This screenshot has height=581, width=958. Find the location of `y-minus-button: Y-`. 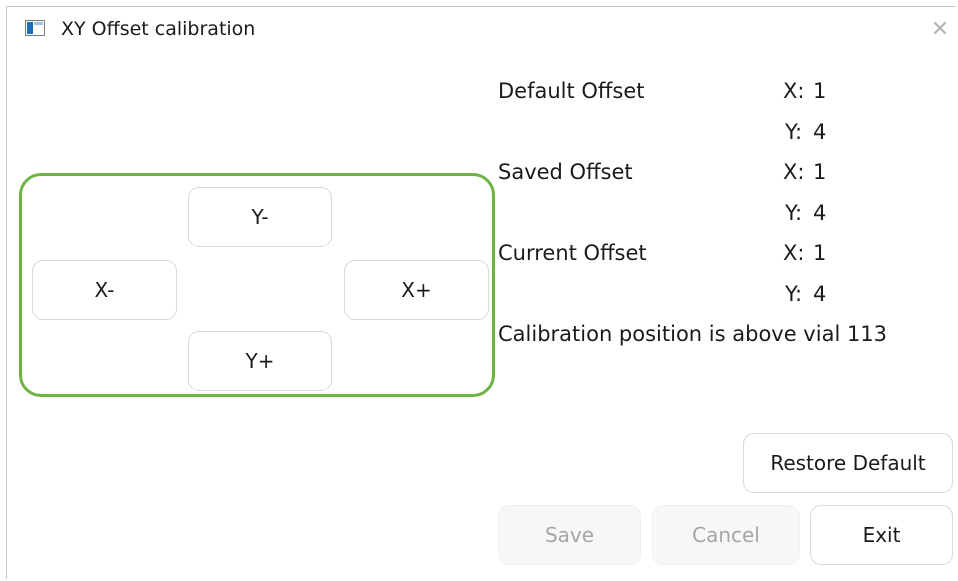

y-minus-button: Y- is located at coordinates (260, 217).